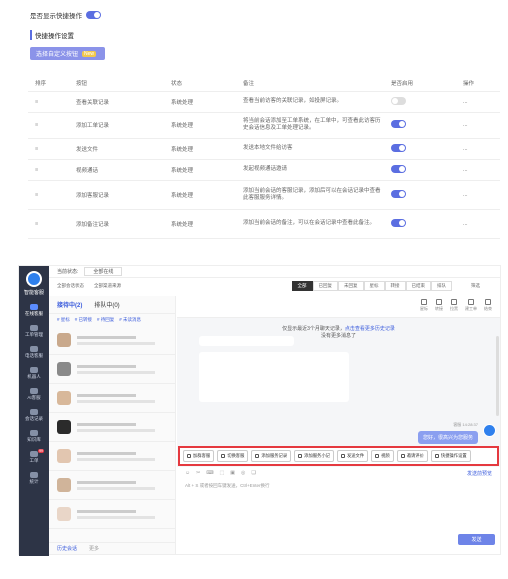 This screenshot has height=579, width=508. I want to click on nav-item: 机器人, so click(34, 373).